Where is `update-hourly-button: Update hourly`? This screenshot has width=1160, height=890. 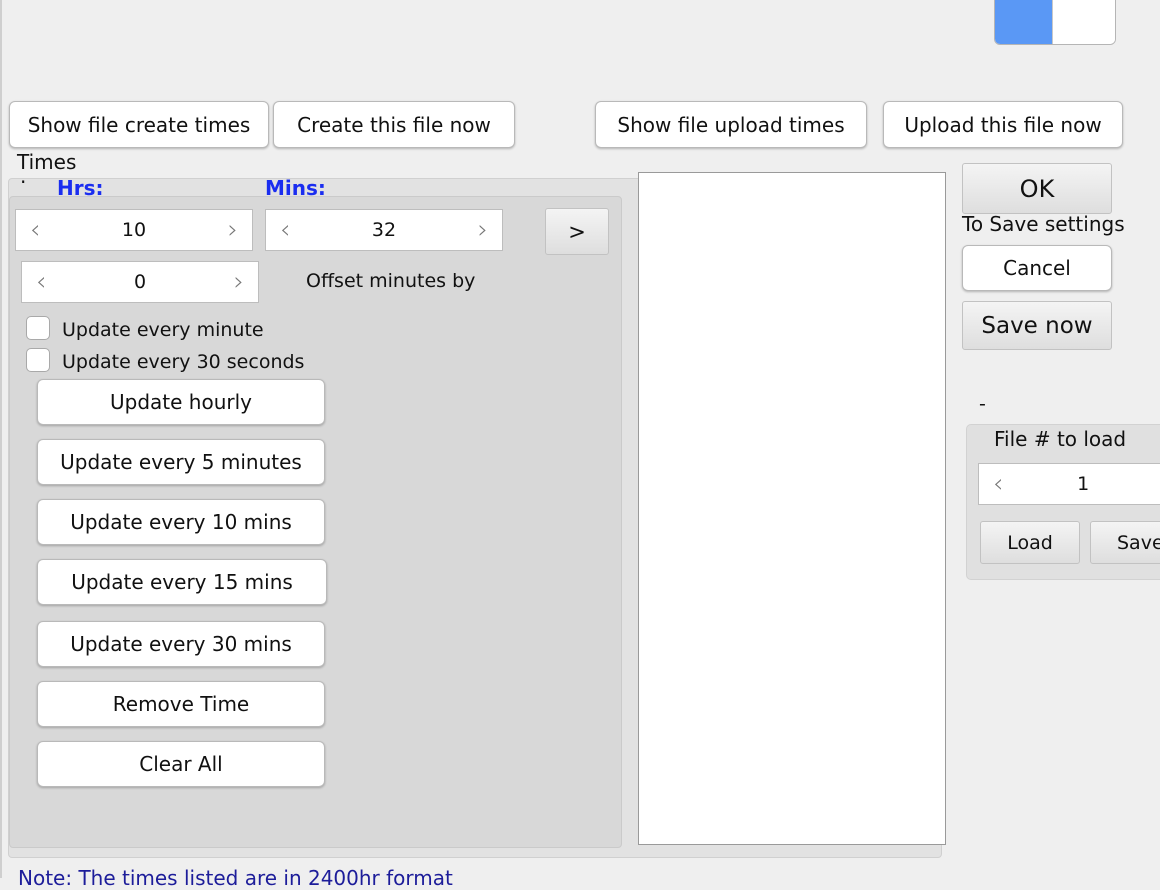
update-hourly-button: Update hourly is located at coordinates (181, 402).